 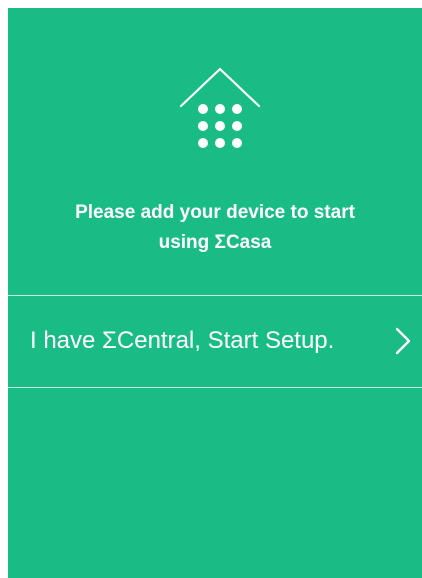 I want to click on divider-bottom, so click(x=215, y=387).